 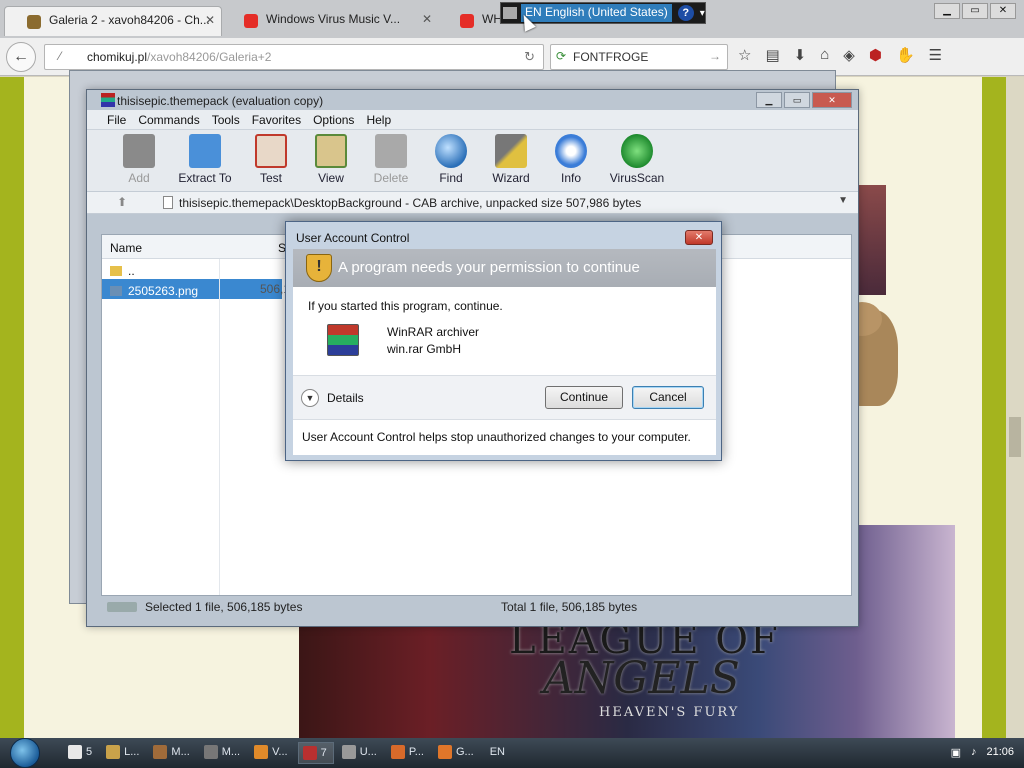 I want to click on page-scrollbar, so click(x=1015, y=407).